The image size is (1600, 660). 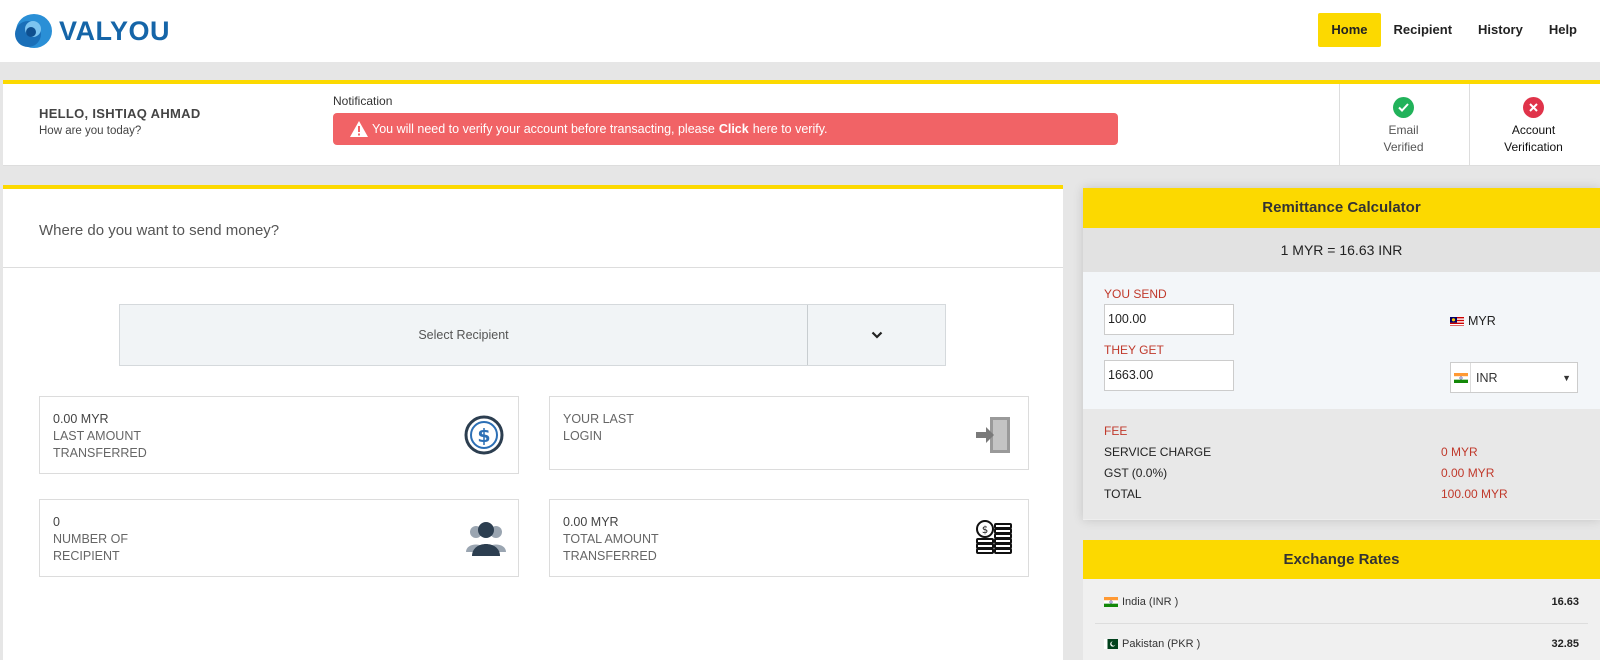 I want to click on they-get-input: 1663.00, so click(x=1169, y=375).